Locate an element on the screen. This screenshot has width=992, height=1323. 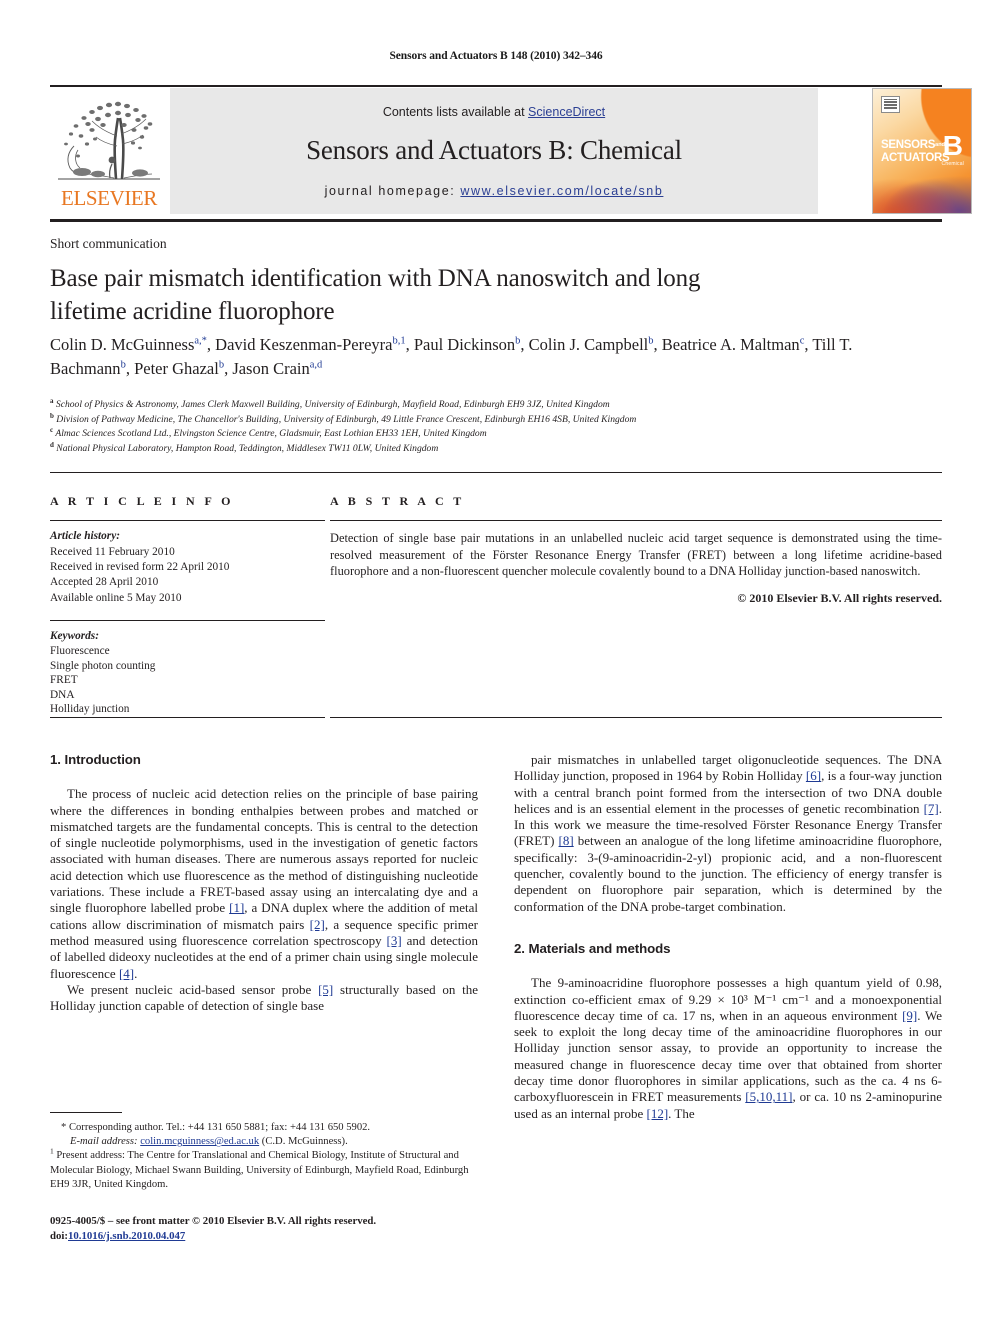
keyword-item: DNA is located at coordinates (62, 694).